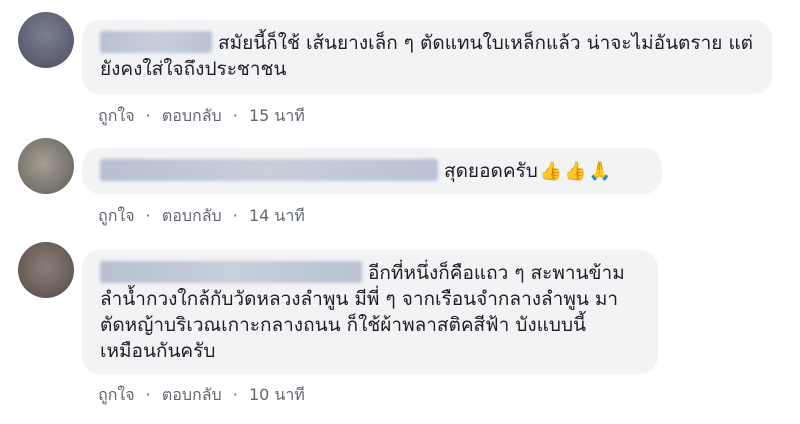 This screenshot has height=424, width=800. Describe the element at coordinates (600, 171) in the screenshot. I see `praying-hands-icon: 🙏` at that location.